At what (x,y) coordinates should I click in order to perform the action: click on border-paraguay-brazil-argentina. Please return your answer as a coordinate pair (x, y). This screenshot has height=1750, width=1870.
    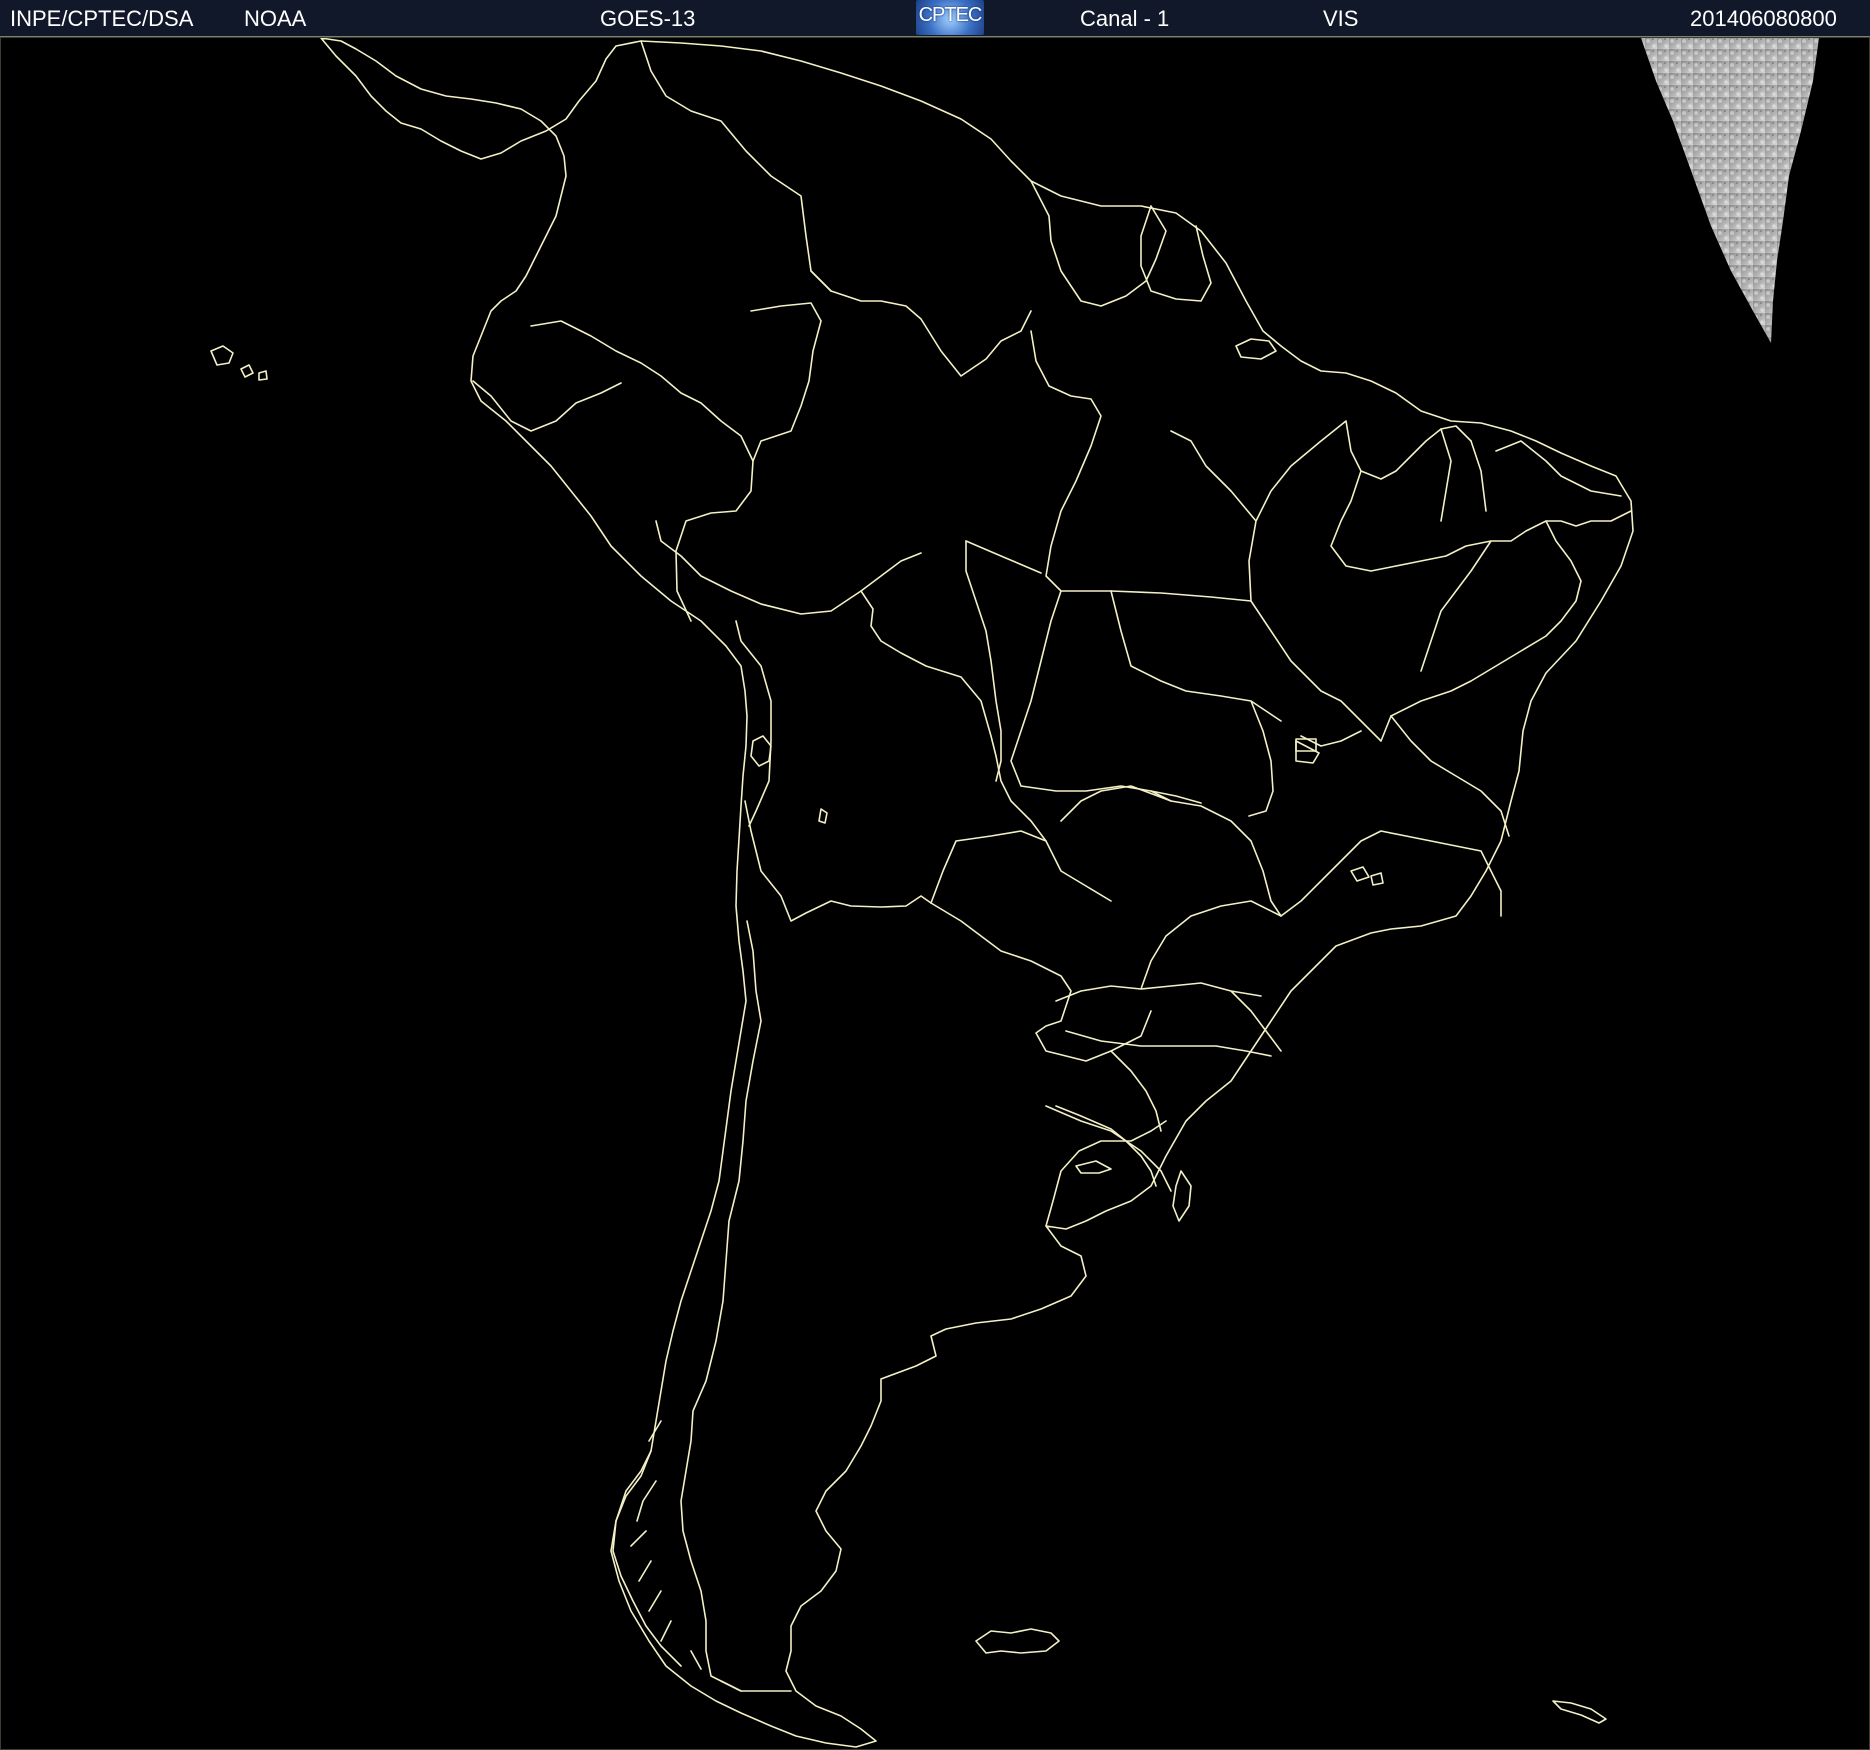
    Looking at the image, I should click on (1041, 982).